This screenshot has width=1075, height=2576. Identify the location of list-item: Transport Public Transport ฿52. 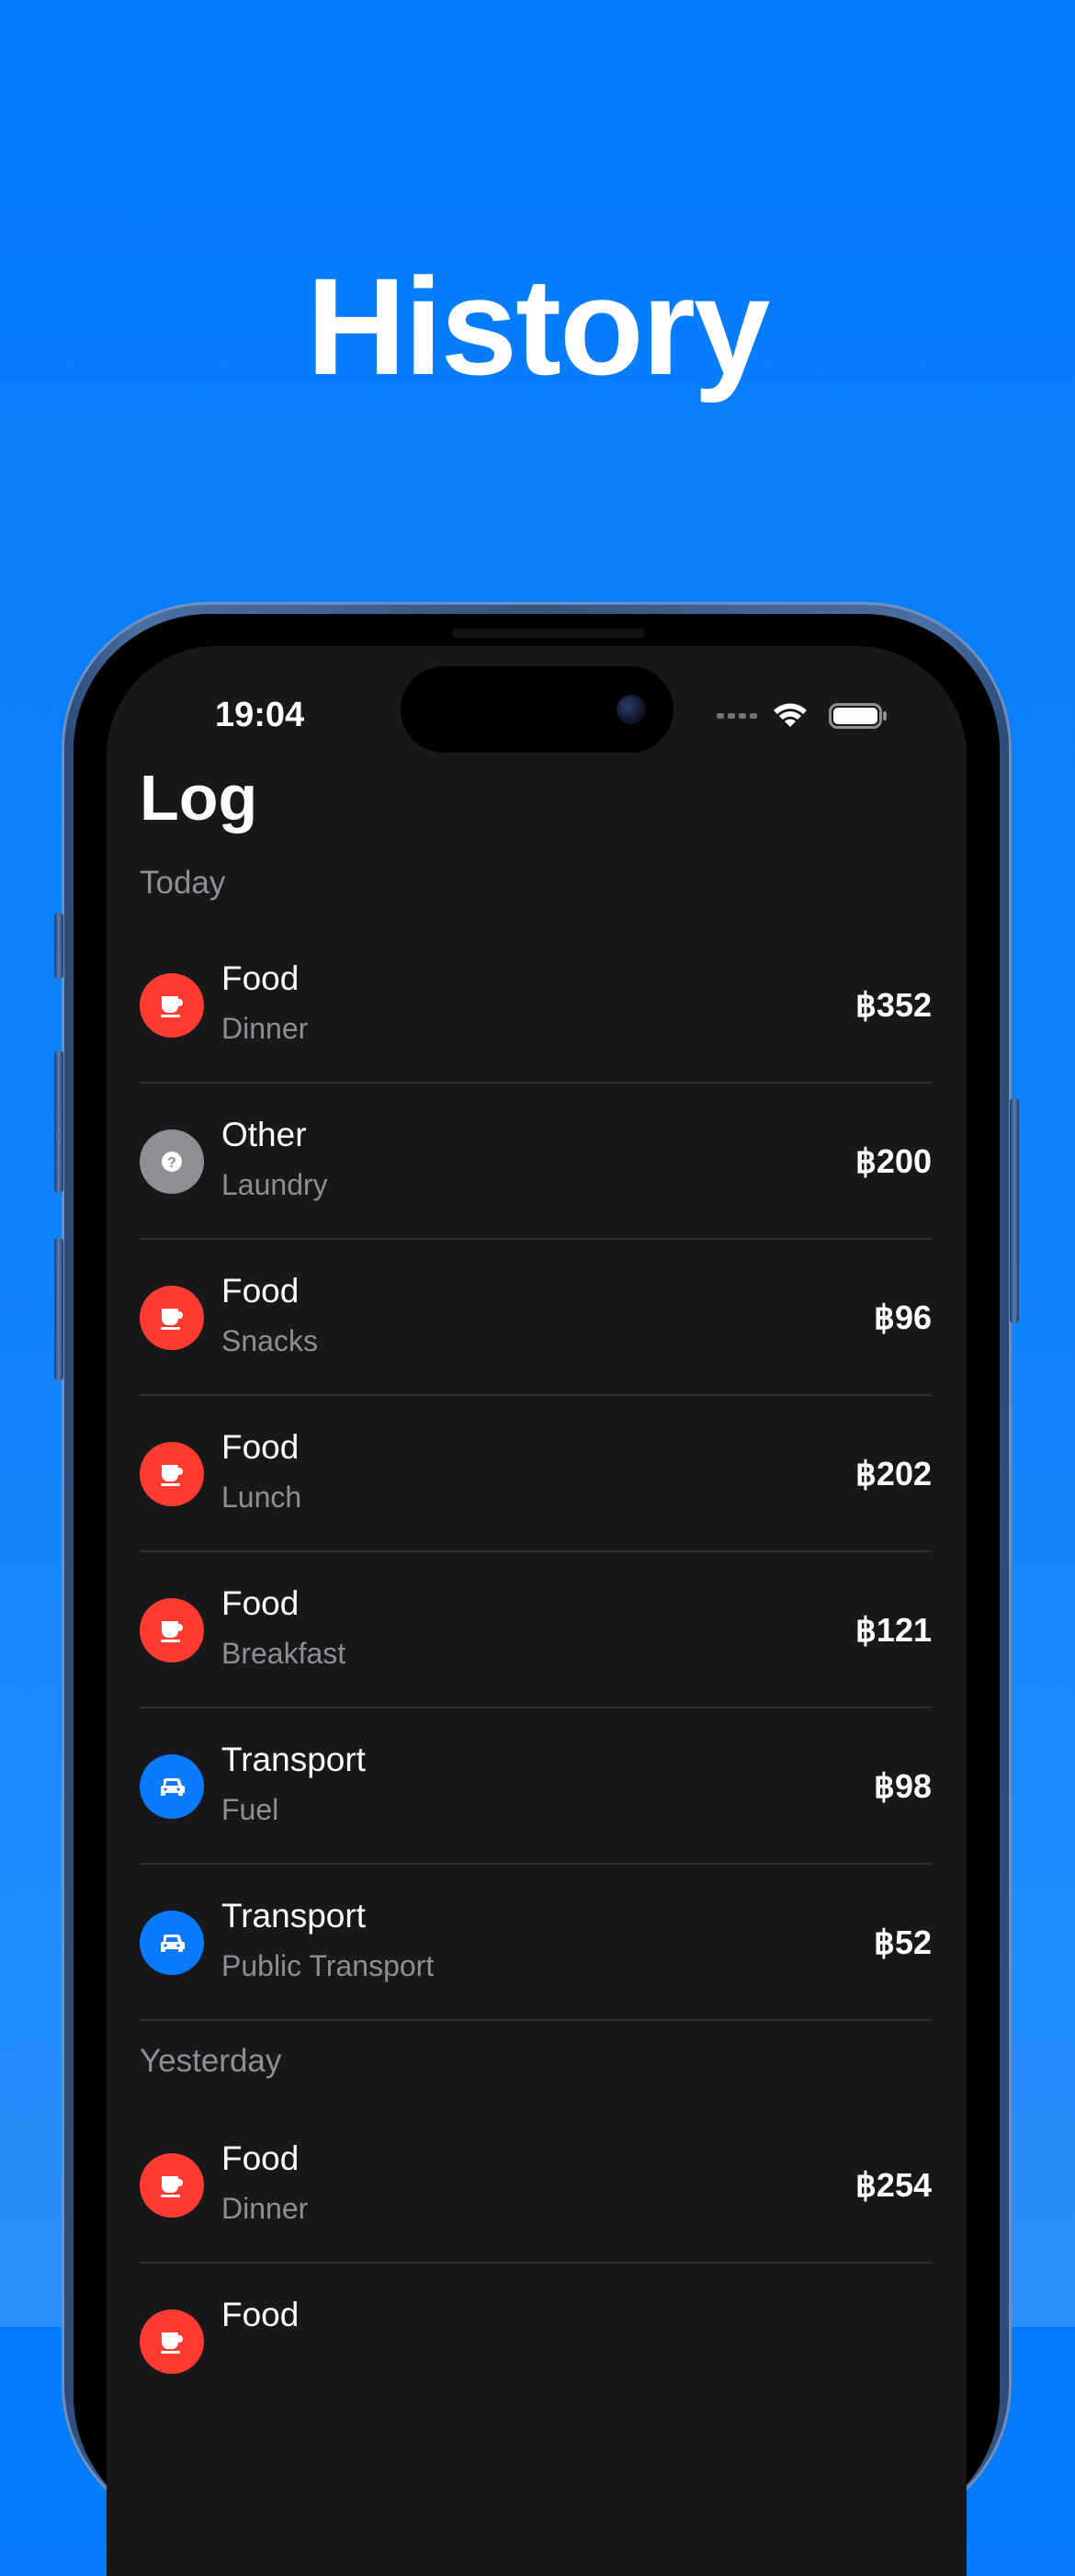
(536, 1943).